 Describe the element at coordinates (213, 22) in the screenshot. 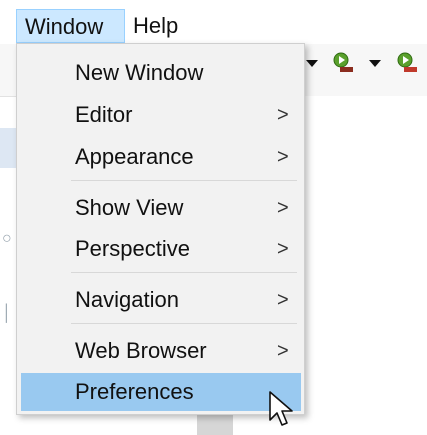

I see `menubar: Window Help` at that location.